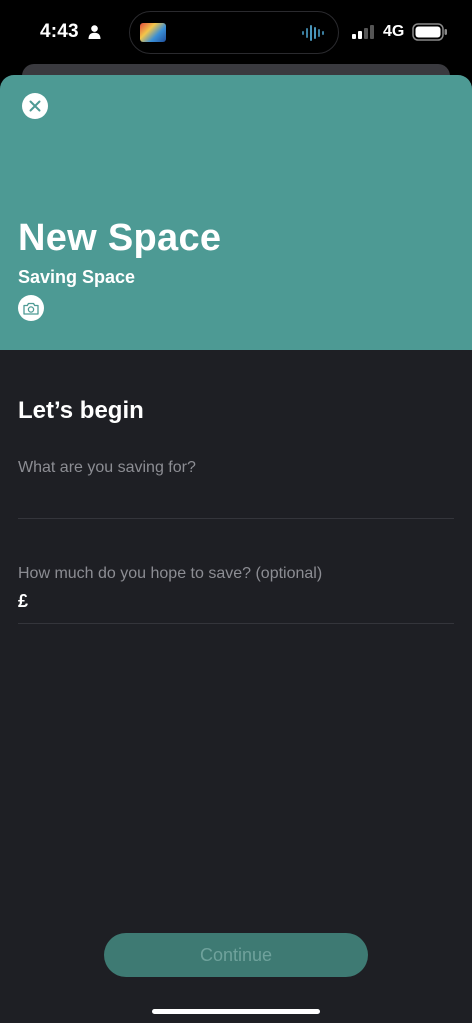 The width and height of the screenshot is (472, 1023). I want to click on camera-icon, so click(31, 308).